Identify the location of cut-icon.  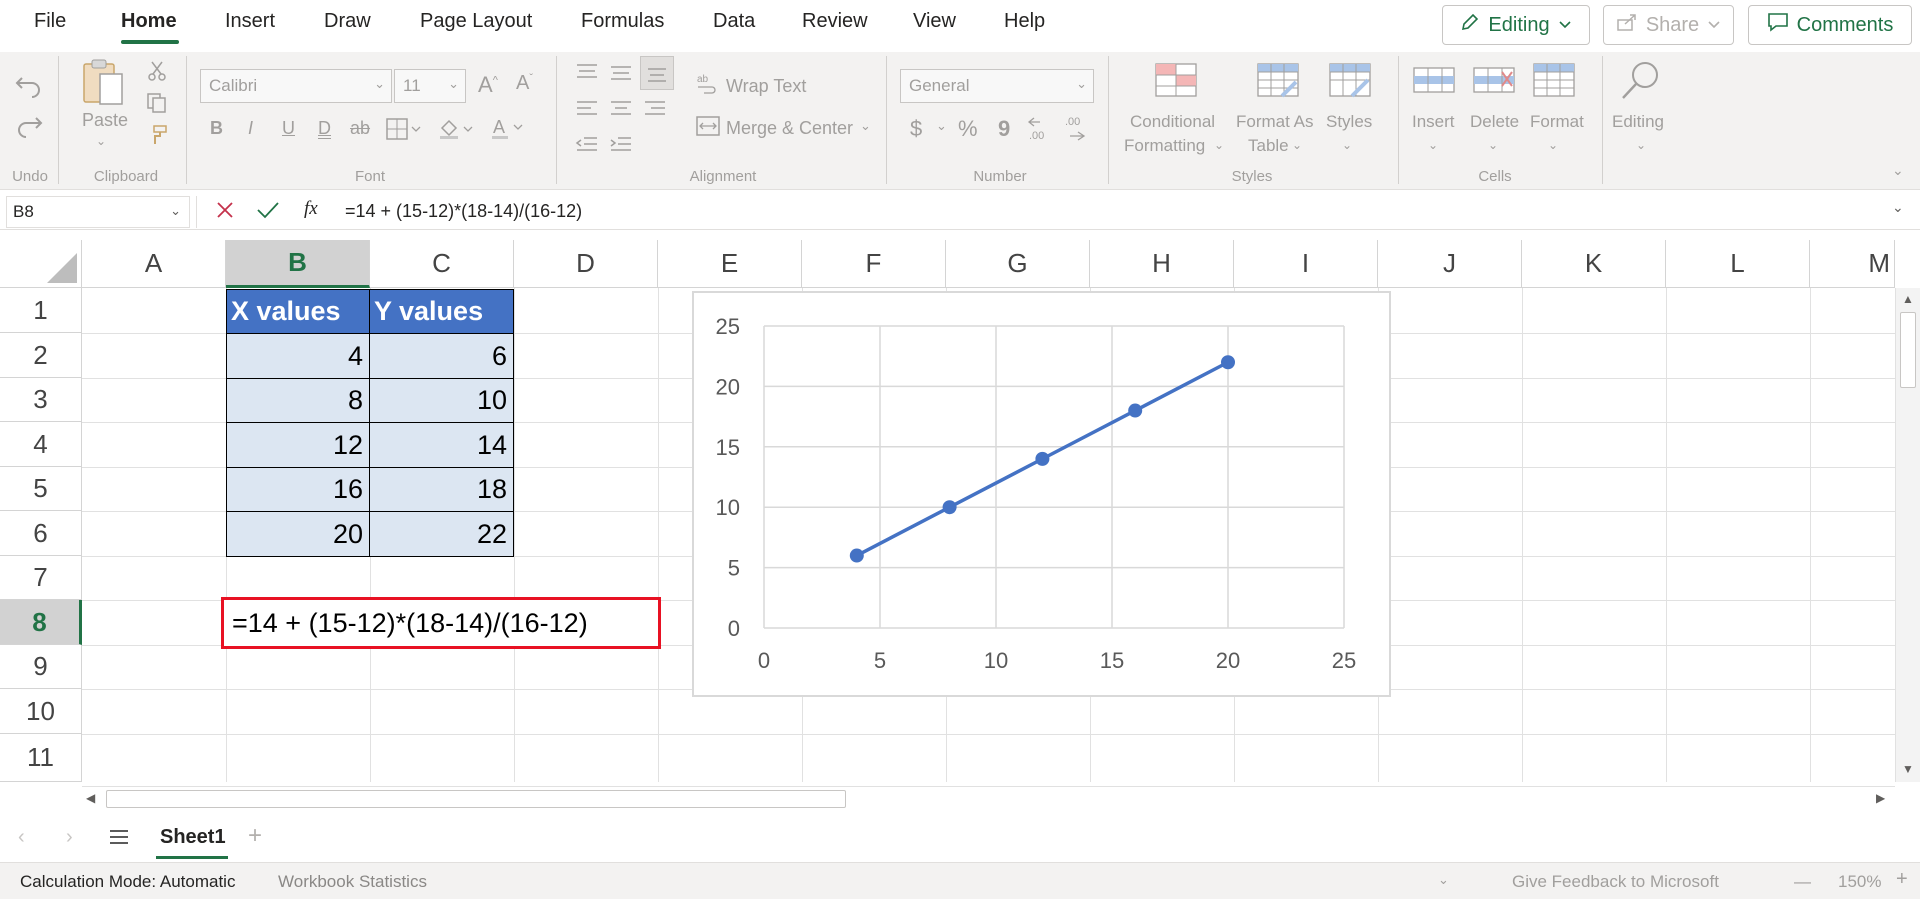
(157, 73).